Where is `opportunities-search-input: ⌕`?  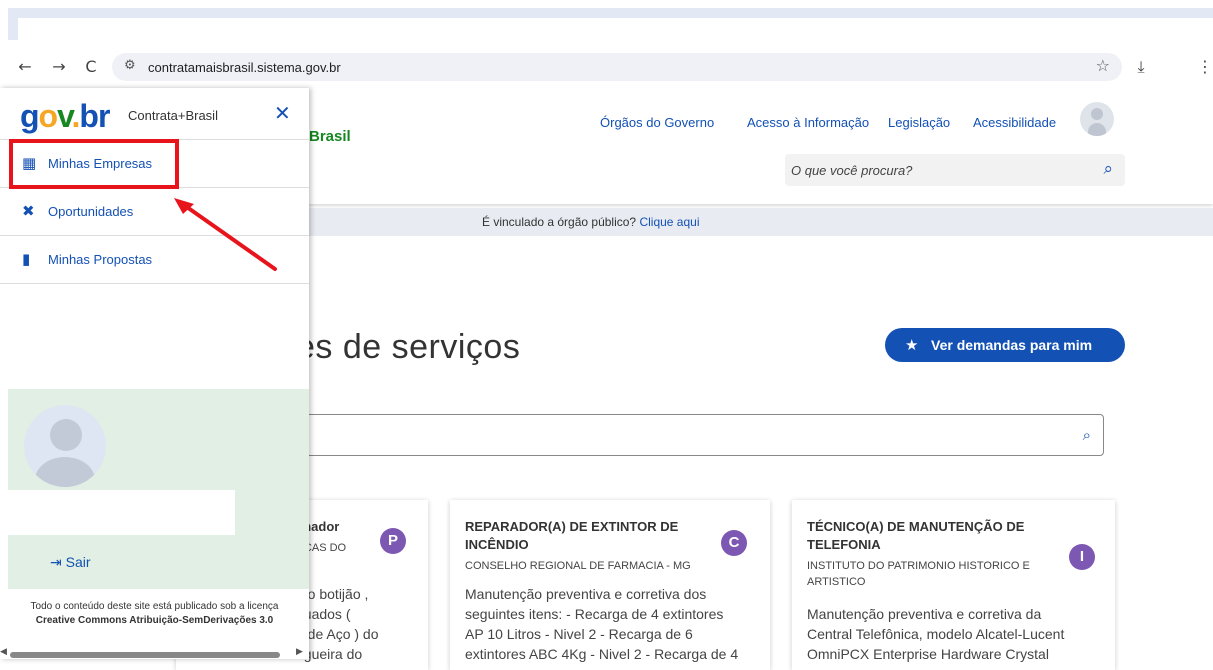
opportunities-search-input: ⌕ is located at coordinates (700, 435).